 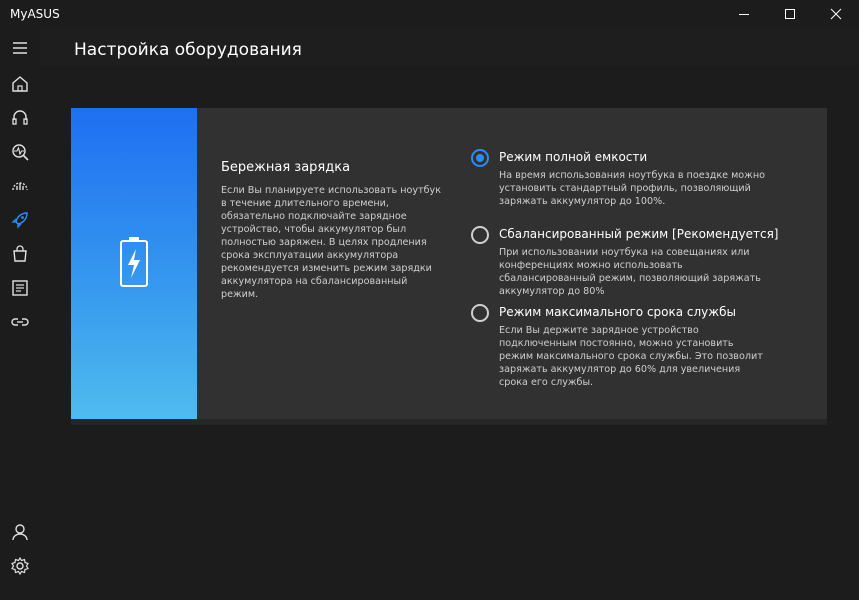 What do you see at coordinates (286, 167) in the screenshot?
I see `feature-title: Бережная зарядка` at bounding box center [286, 167].